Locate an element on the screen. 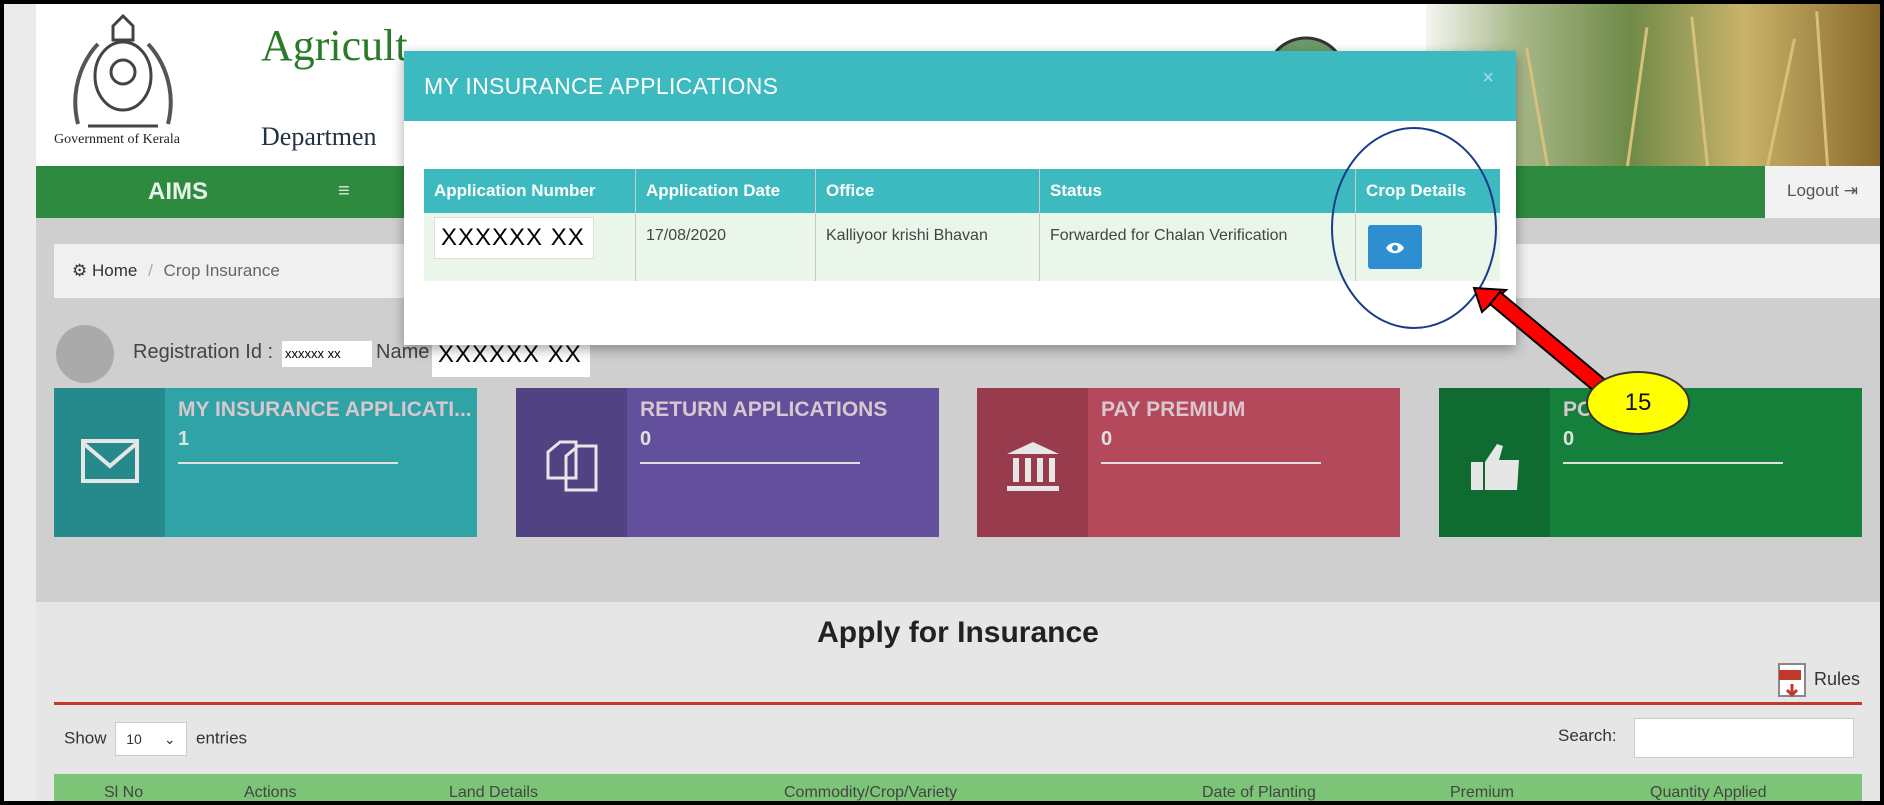 The width and height of the screenshot is (1884, 805). dashboard-icon: ⚙ is located at coordinates (80, 270).